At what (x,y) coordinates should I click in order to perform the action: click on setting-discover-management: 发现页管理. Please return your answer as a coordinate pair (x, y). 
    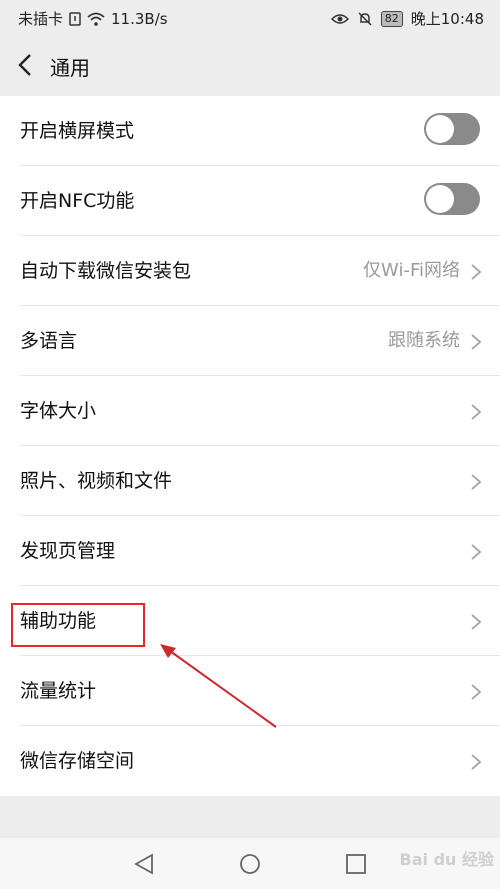
    Looking at the image, I should click on (250, 551).